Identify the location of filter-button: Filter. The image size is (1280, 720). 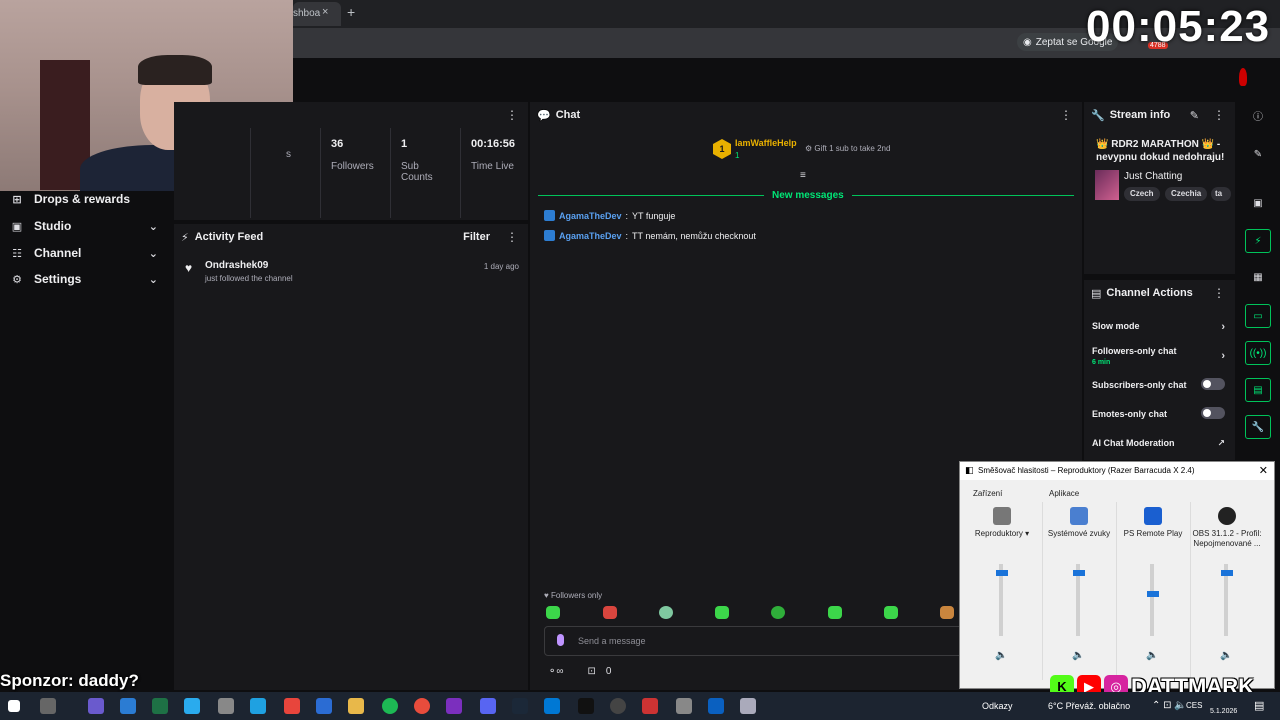
(476, 237).